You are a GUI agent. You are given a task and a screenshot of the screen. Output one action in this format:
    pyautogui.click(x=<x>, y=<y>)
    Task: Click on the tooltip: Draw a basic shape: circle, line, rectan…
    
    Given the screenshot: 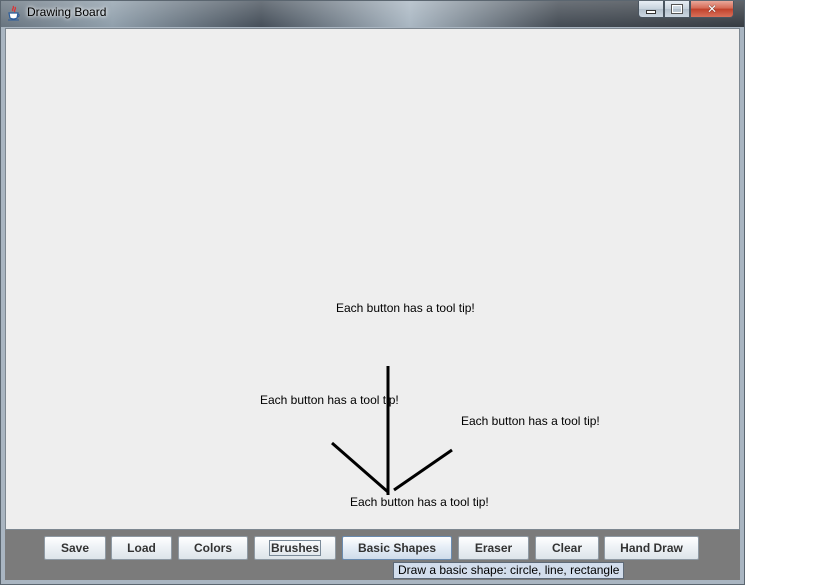 What is the action you would take?
    pyautogui.click(x=509, y=570)
    